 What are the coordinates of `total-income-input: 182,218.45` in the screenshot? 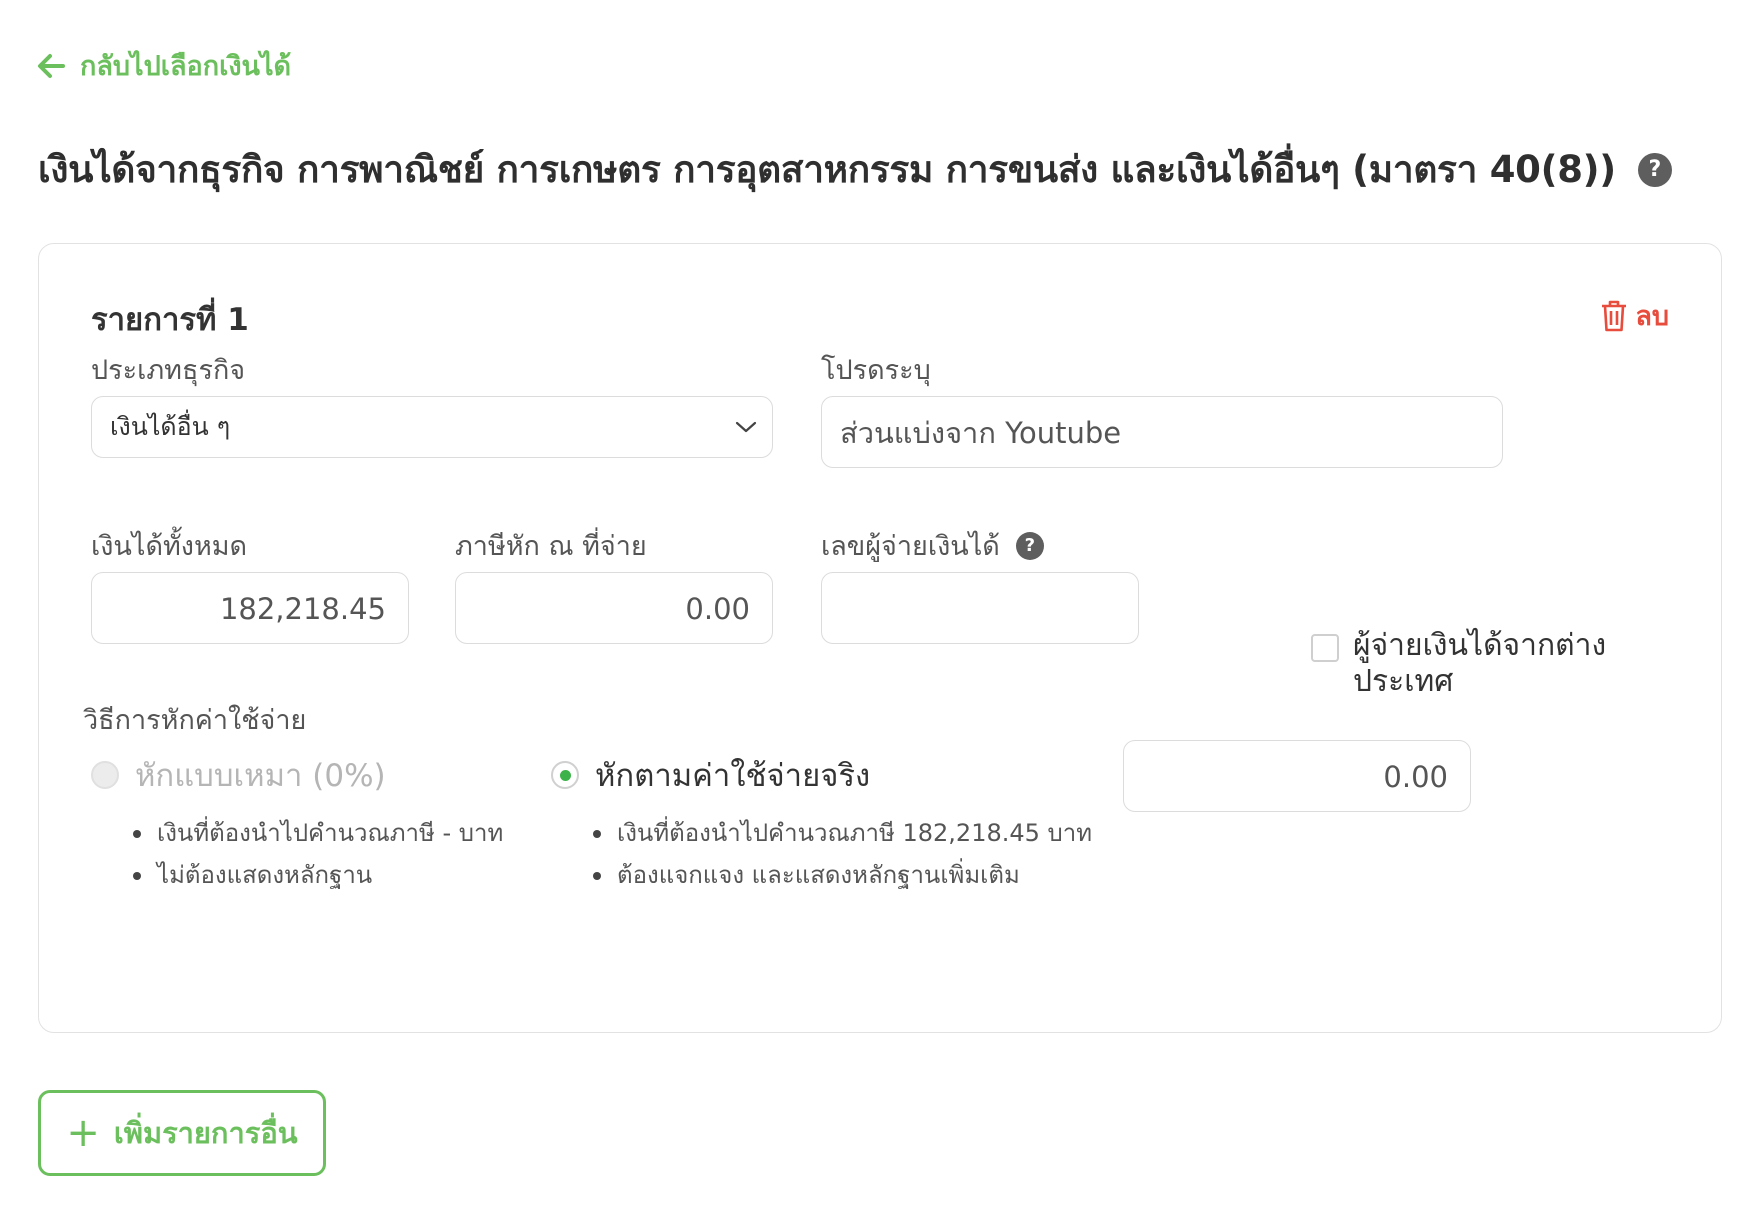 It's located at (250, 608).